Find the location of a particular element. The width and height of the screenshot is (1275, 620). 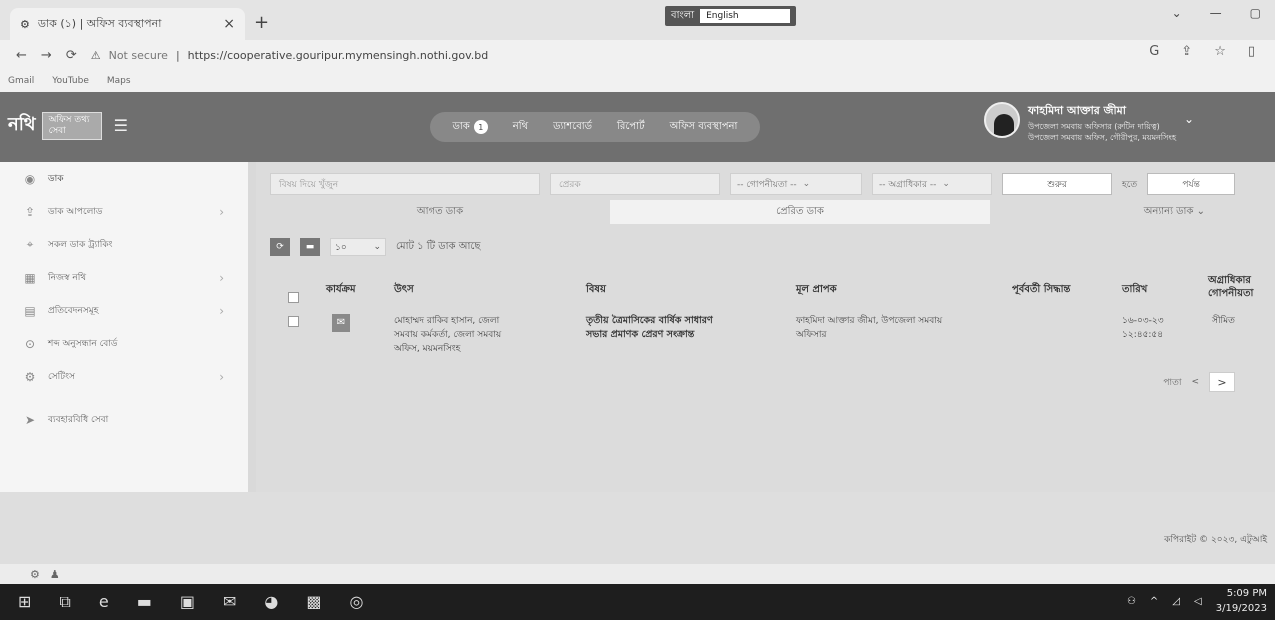

header-priority-line1: অগ্রাধিকার is located at coordinates (1229, 280).